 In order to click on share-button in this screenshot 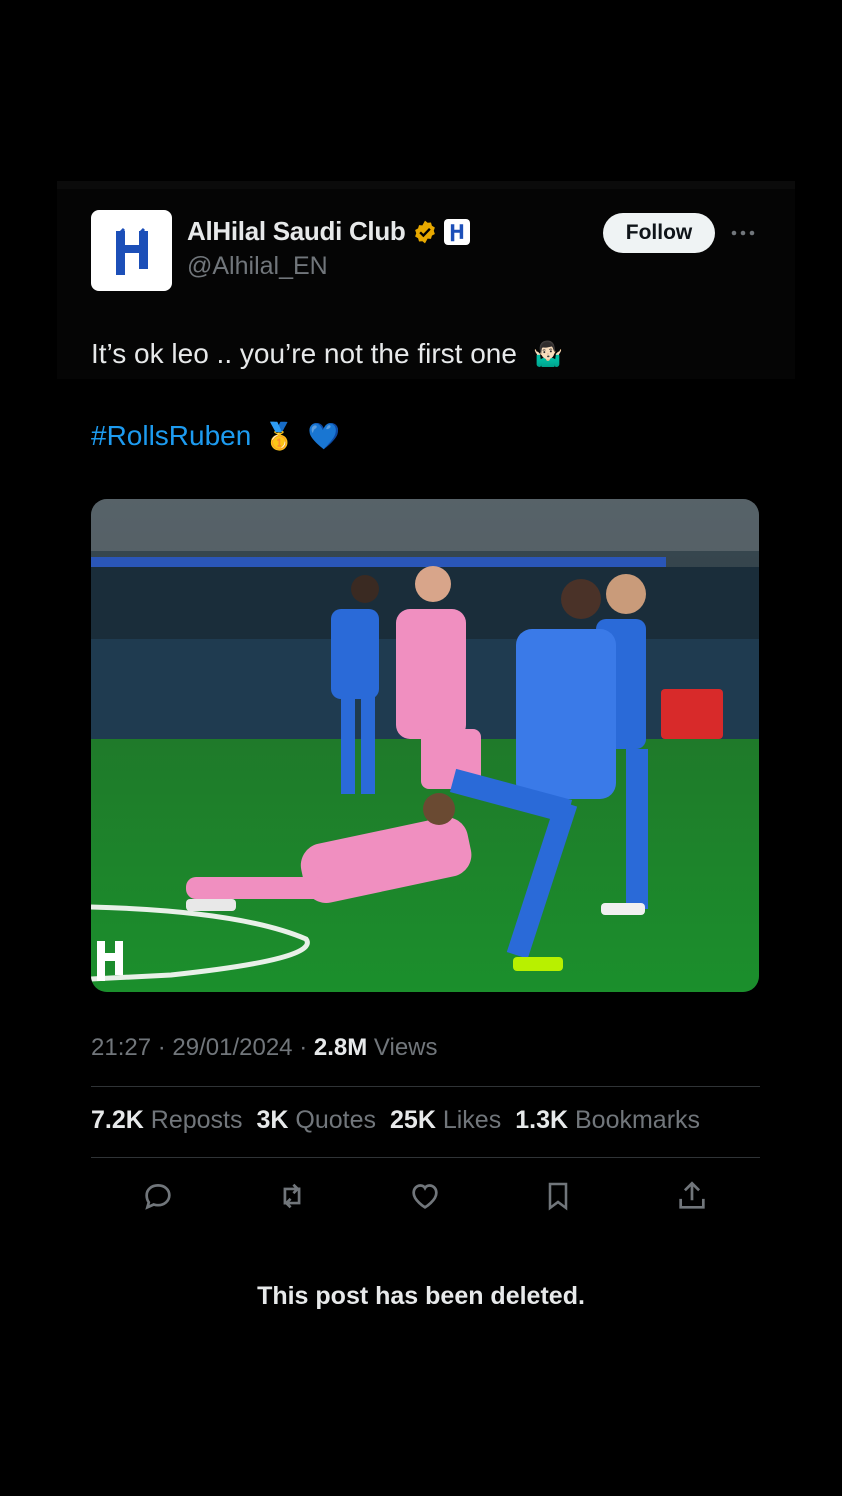, I will do `click(692, 1196)`.